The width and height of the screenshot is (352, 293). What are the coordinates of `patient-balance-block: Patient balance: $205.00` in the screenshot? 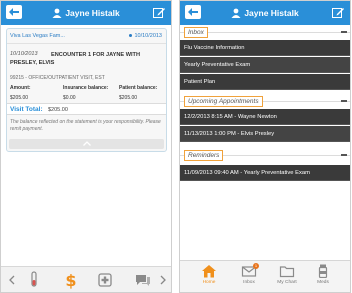 It's located at (138, 93).